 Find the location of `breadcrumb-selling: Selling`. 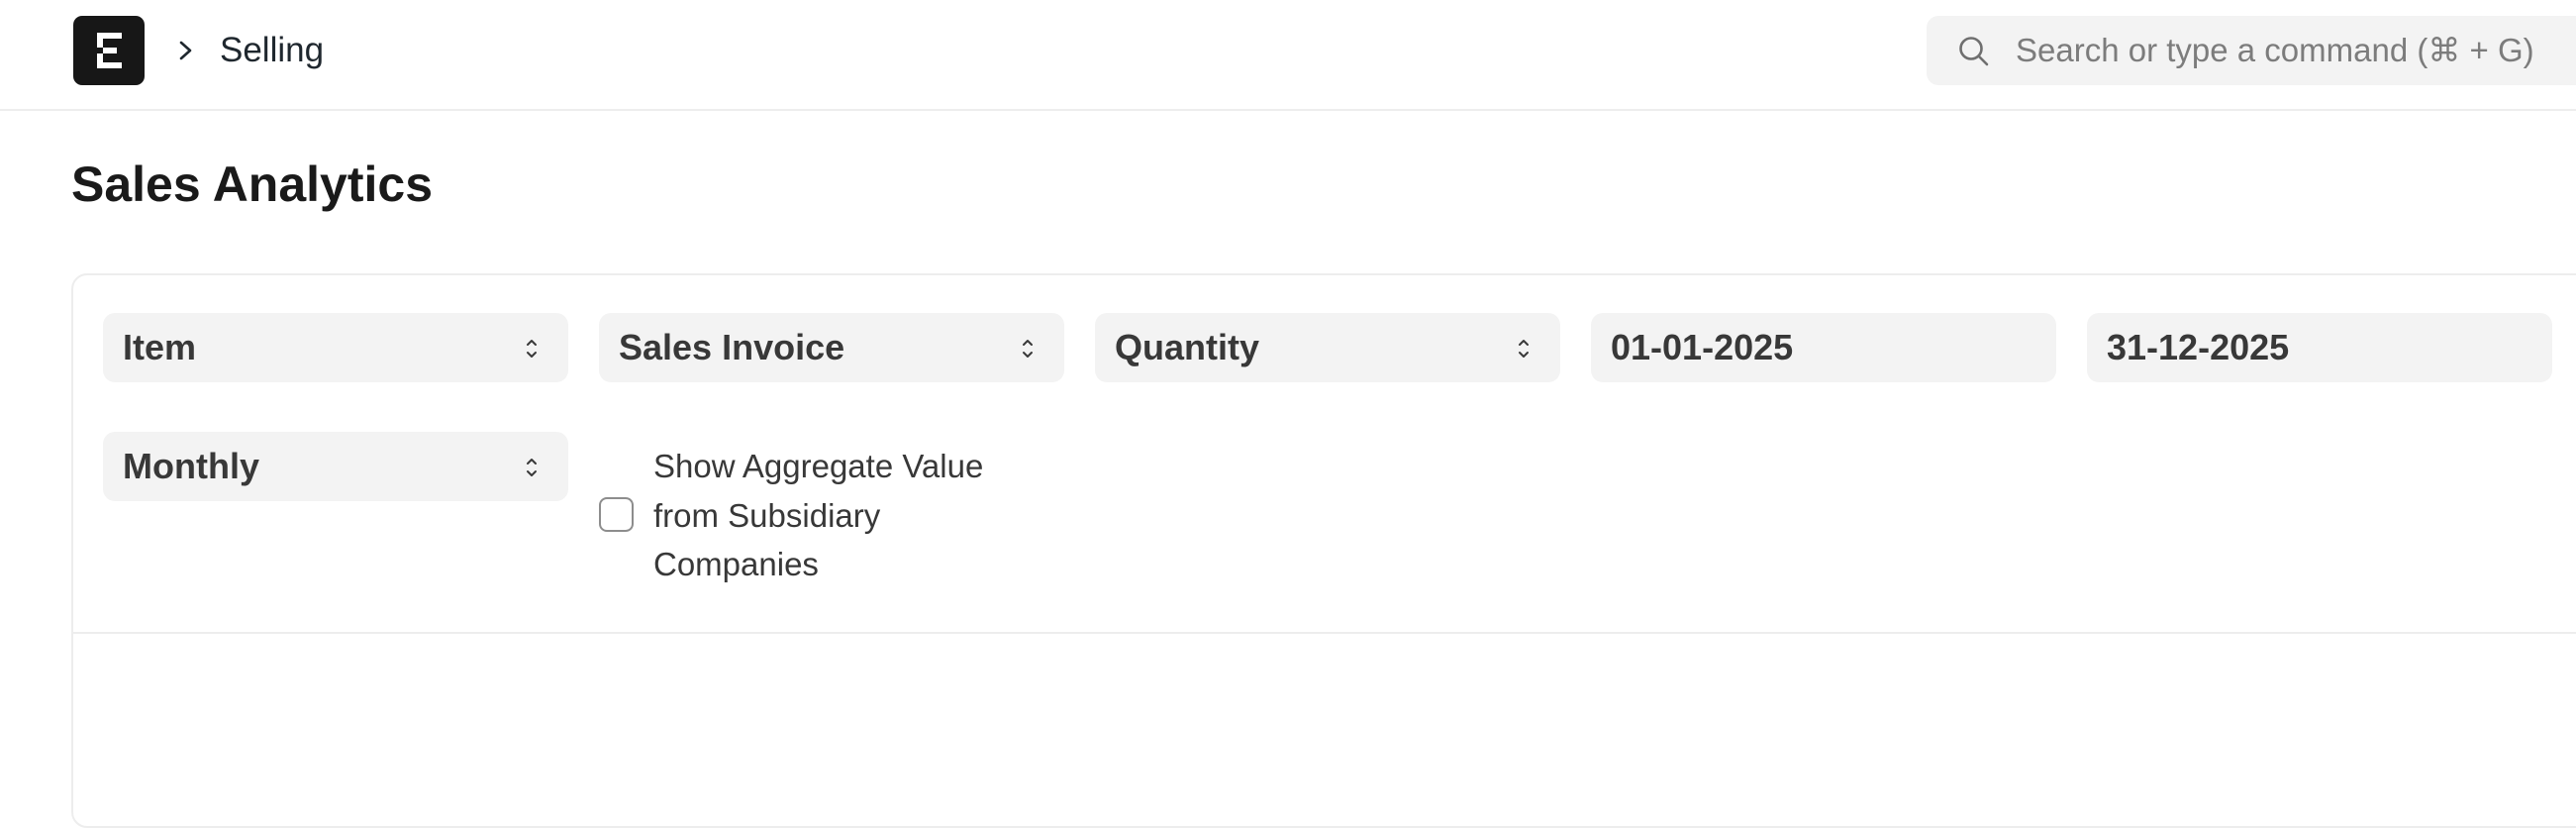

breadcrumb-selling: Selling is located at coordinates (272, 50).